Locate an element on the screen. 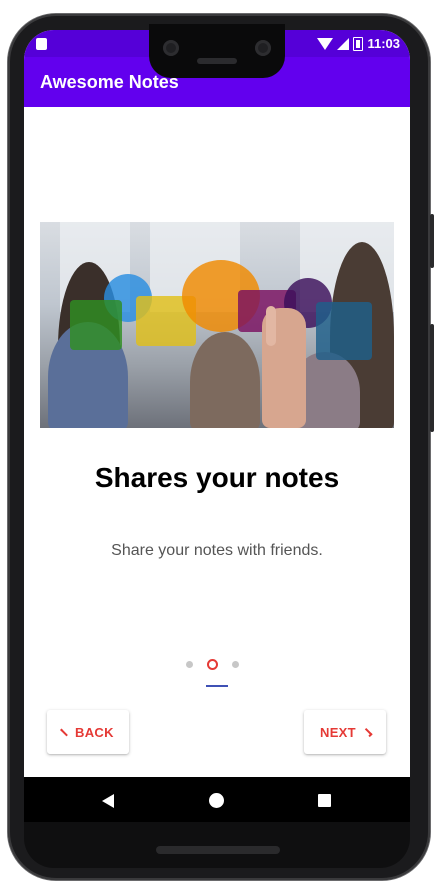 Image resolution: width=440 pixels, height=893 pixels. chevron-left-icon is located at coordinates (64, 732).